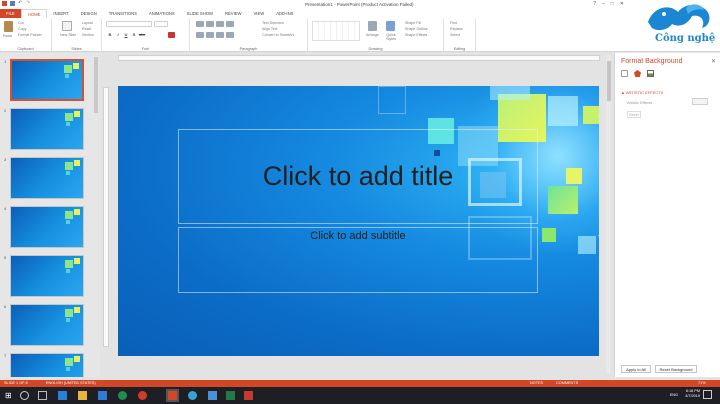 The width and height of the screenshot is (720, 404). I want to click on paste-icon, so click(8, 26).